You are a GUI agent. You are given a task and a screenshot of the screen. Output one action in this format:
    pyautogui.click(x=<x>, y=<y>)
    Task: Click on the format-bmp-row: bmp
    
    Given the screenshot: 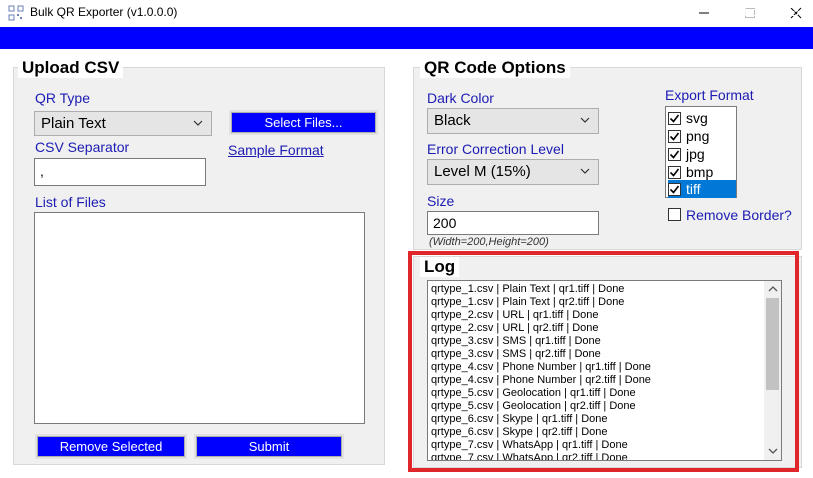 What is the action you would take?
    pyautogui.click(x=702, y=172)
    